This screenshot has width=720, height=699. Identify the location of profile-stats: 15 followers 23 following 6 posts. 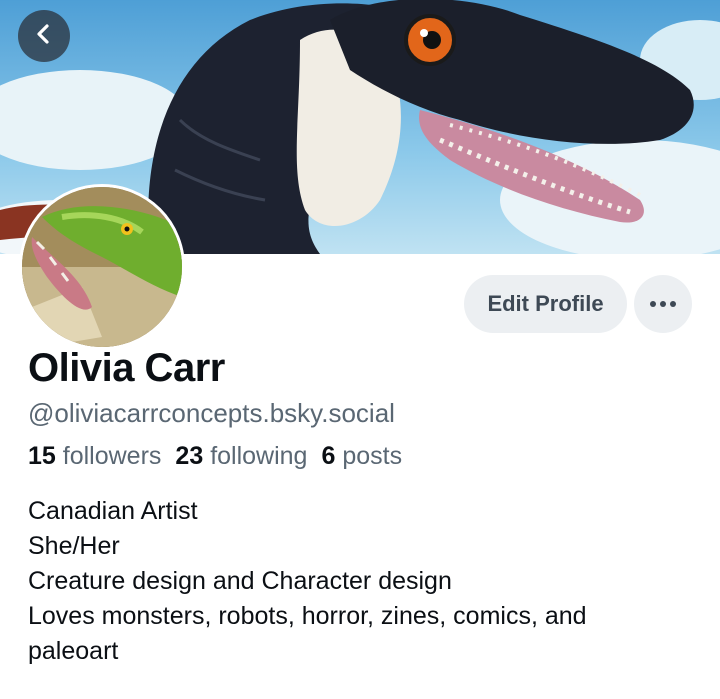
(215, 456).